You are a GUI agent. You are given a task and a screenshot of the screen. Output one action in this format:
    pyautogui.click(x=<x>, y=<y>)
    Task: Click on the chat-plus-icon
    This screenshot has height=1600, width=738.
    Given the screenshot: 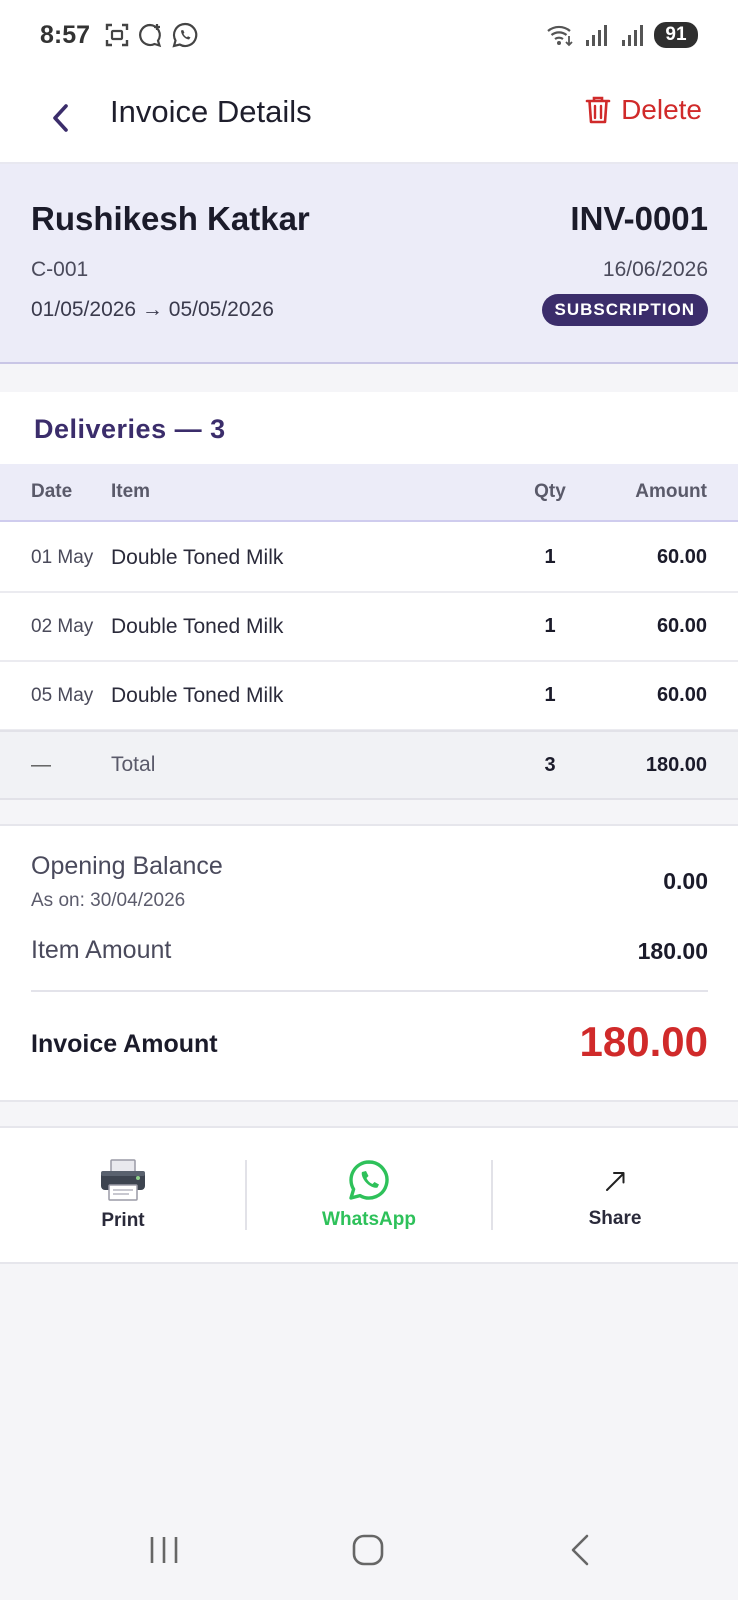 What is the action you would take?
    pyautogui.click(x=150, y=35)
    